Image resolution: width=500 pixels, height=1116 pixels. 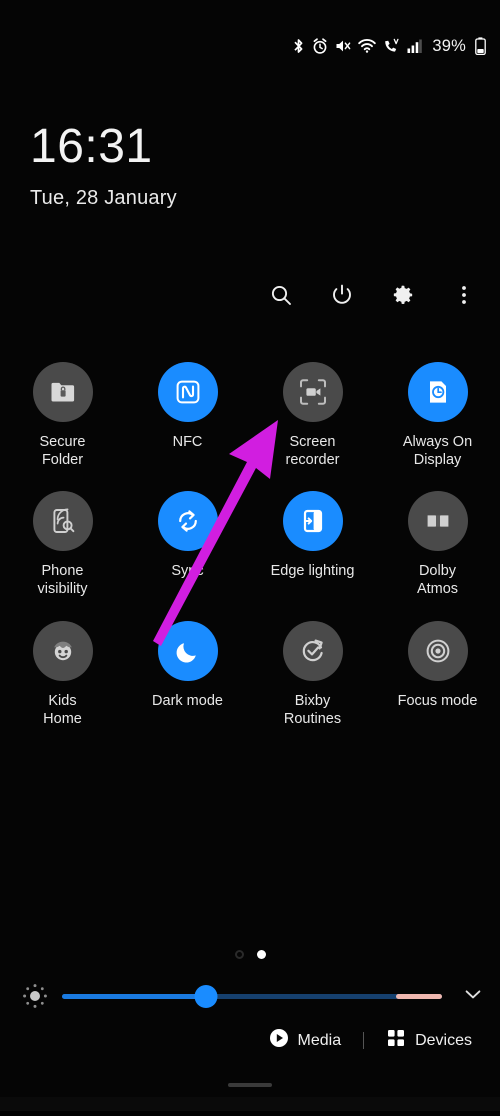 I want to click on bixby-routines-icon, so click(x=313, y=651).